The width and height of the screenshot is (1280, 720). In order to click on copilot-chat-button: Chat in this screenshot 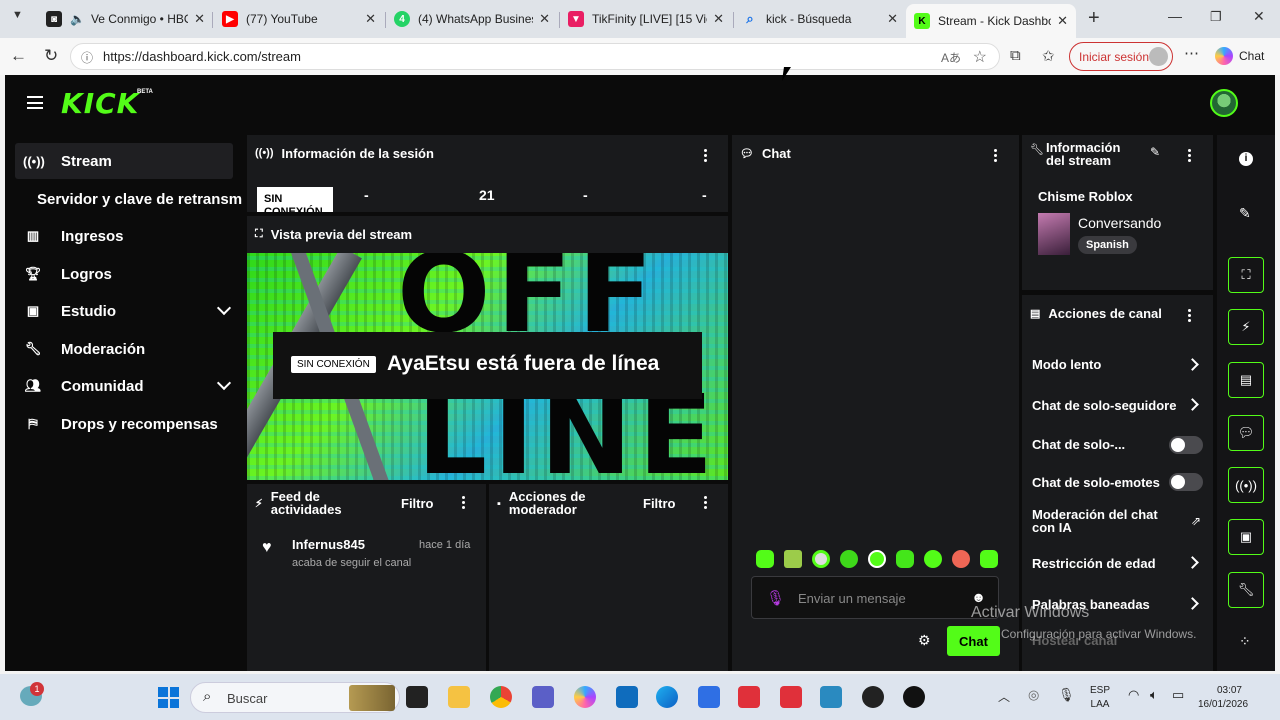, I will do `click(1239, 56)`.